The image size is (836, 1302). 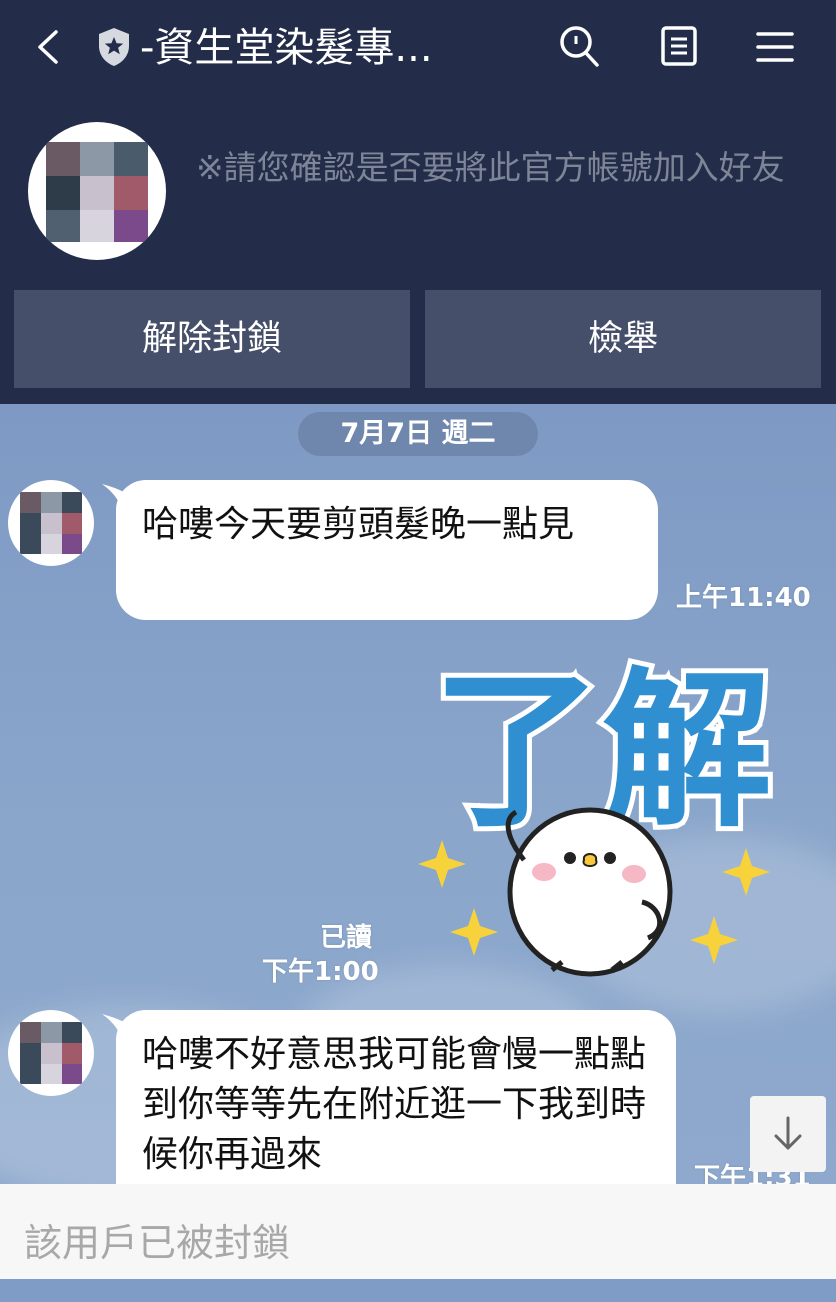 I want to click on report-button: 檢舉, so click(x=623, y=339).